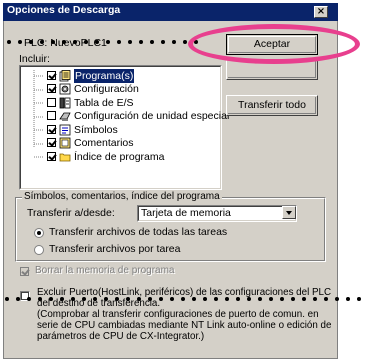 Image resolution: width=366 pixels, height=361 pixels. I want to click on transfer-all-button: Transferir todo, so click(272, 105).